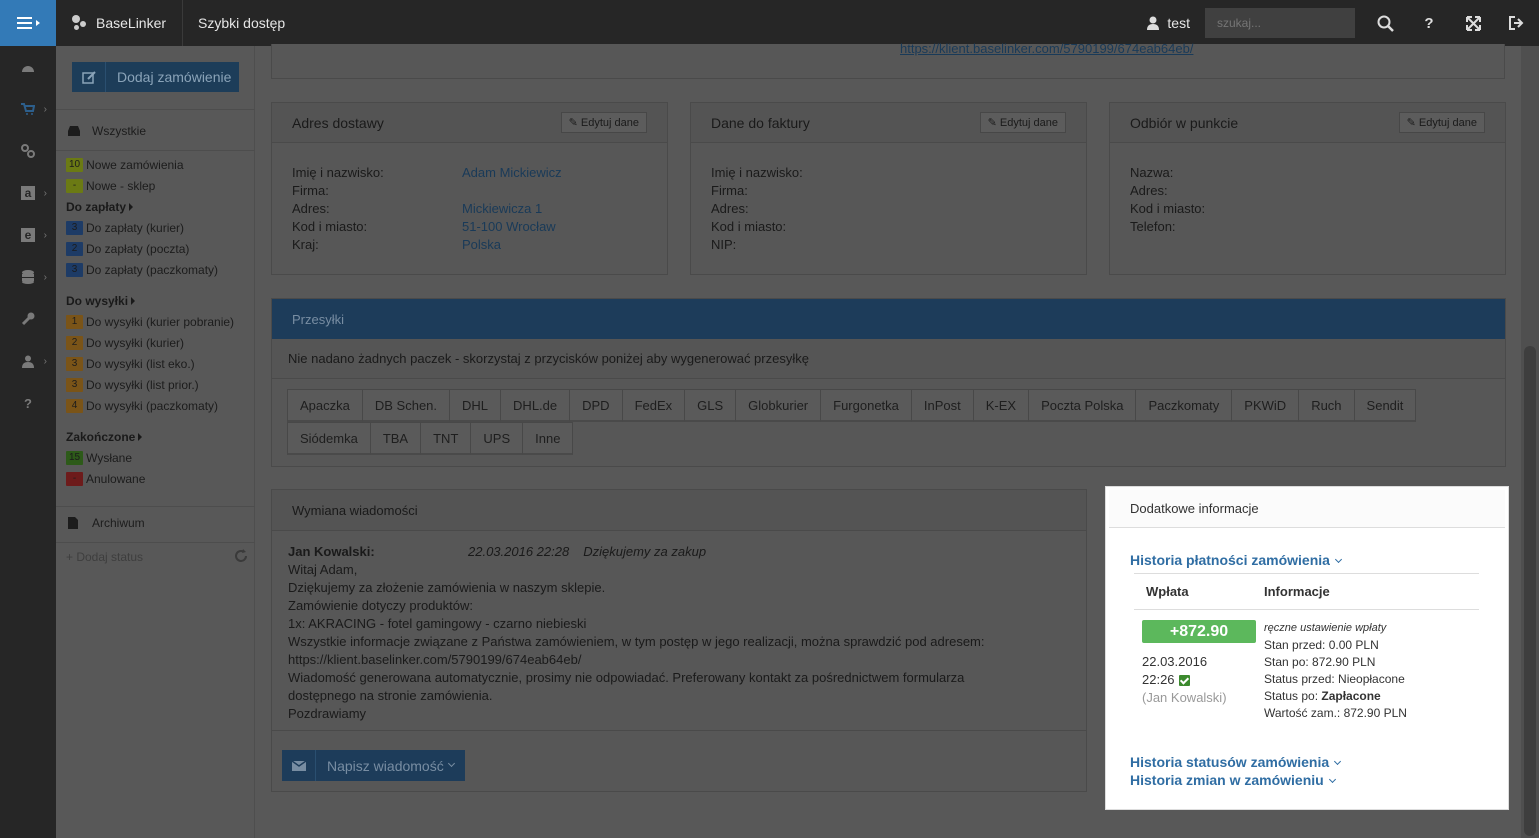 The width and height of the screenshot is (1539, 838). Describe the element at coordinates (107, 130) in the screenshot. I see `status-all: Wszystkie` at that location.